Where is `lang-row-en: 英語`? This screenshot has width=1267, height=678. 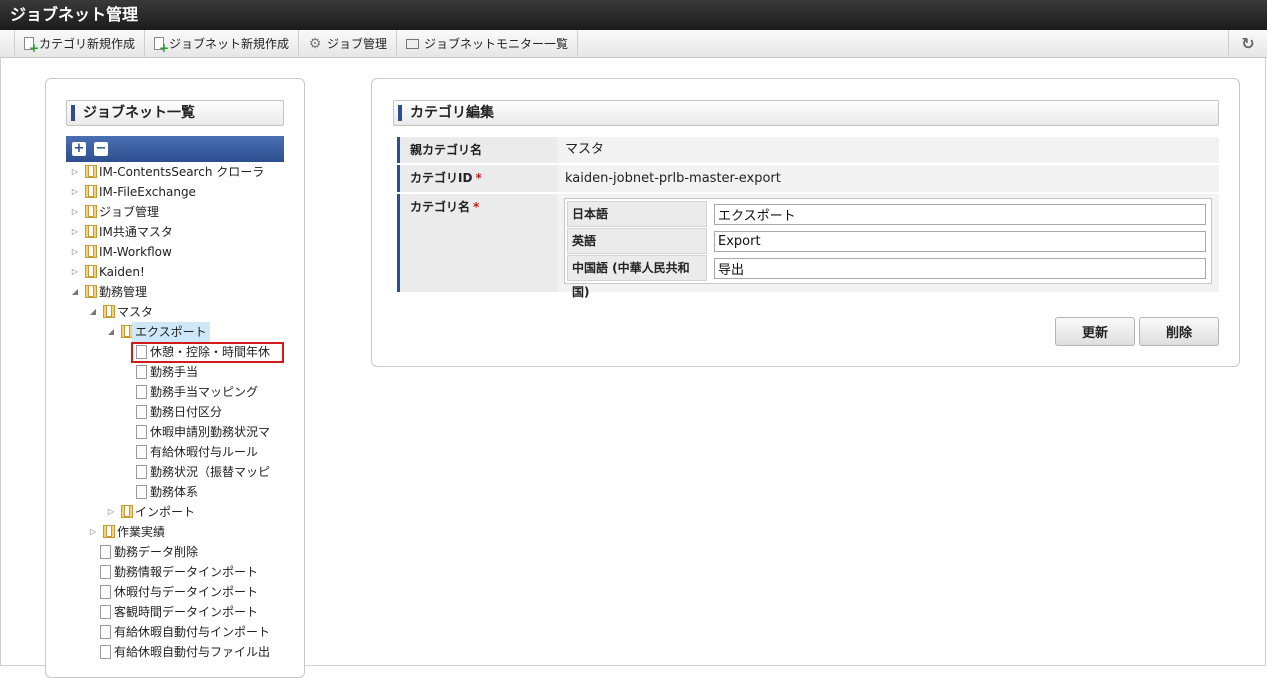
lang-row-en: 英語 is located at coordinates (888, 241).